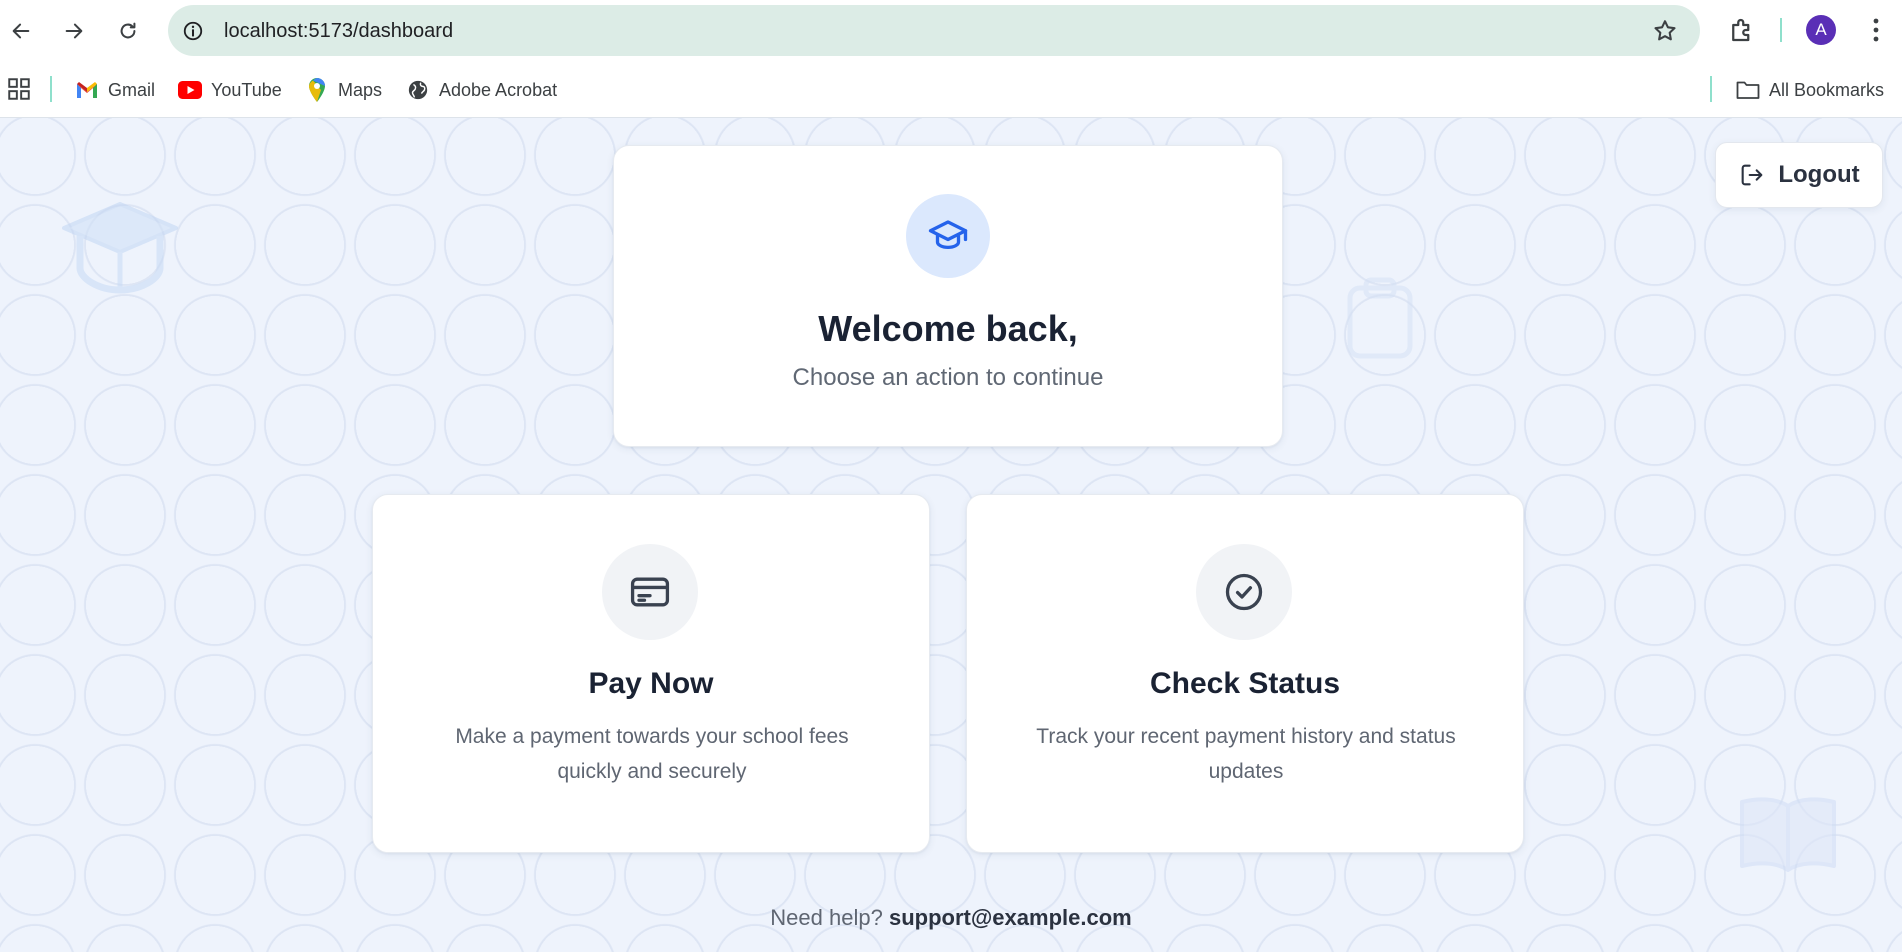 The width and height of the screenshot is (1902, 952). I want to click on graduation-cap-decoration-icon, so click(120, 248).